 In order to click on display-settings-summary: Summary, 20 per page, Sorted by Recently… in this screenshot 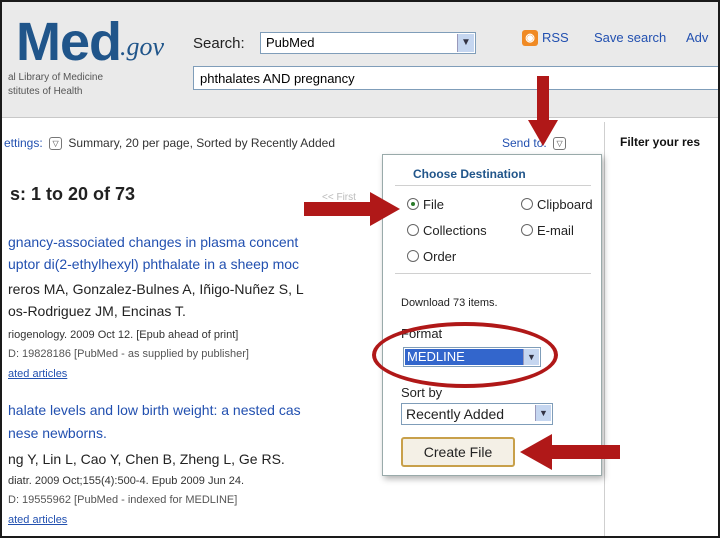, I will do `click(201, 143)`.